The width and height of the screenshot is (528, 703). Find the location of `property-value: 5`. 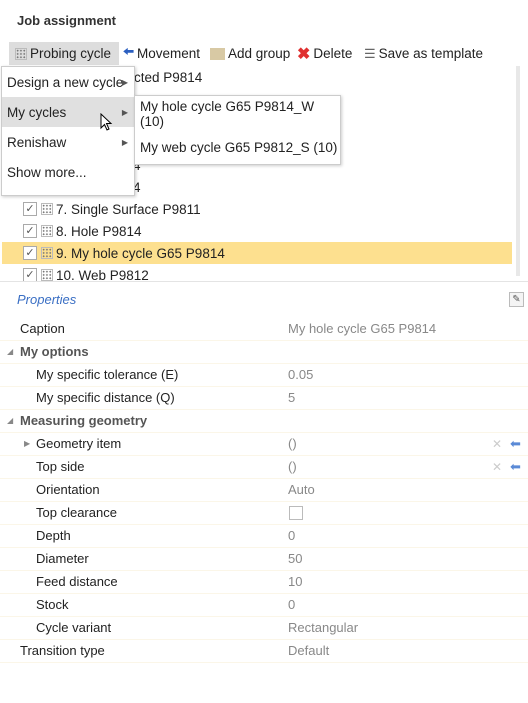

property-value: 5 is located at coordinates (291, 397).